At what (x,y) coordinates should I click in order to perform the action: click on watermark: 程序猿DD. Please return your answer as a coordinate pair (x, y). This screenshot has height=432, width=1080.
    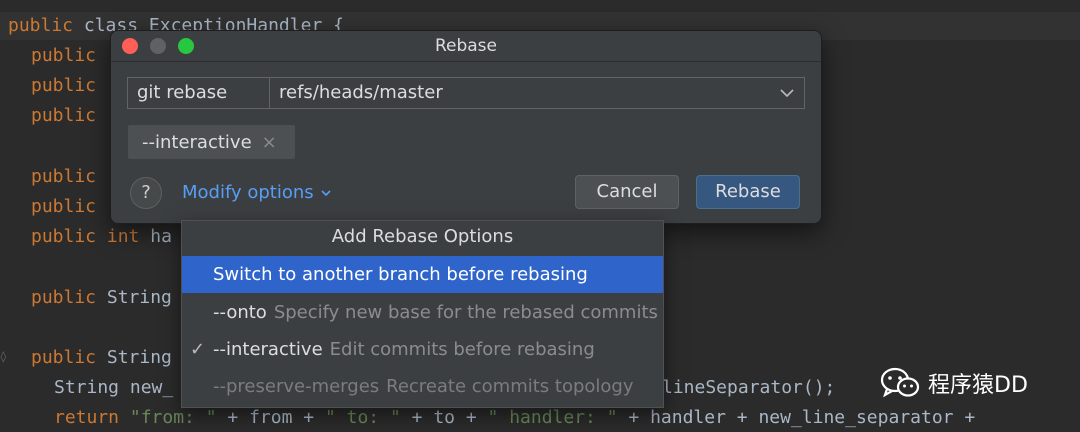
    Looking at the image, I should click on (954, 383).